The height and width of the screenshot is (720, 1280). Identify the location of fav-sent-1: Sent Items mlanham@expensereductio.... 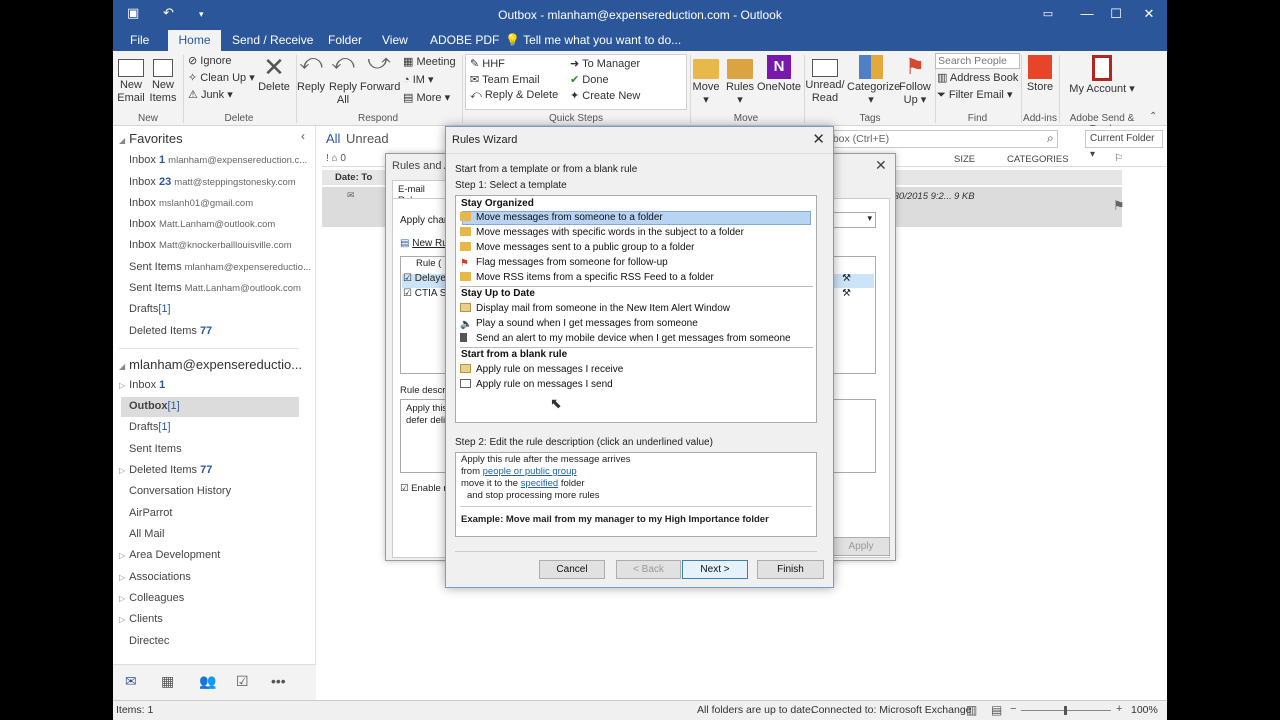
(220, 267).